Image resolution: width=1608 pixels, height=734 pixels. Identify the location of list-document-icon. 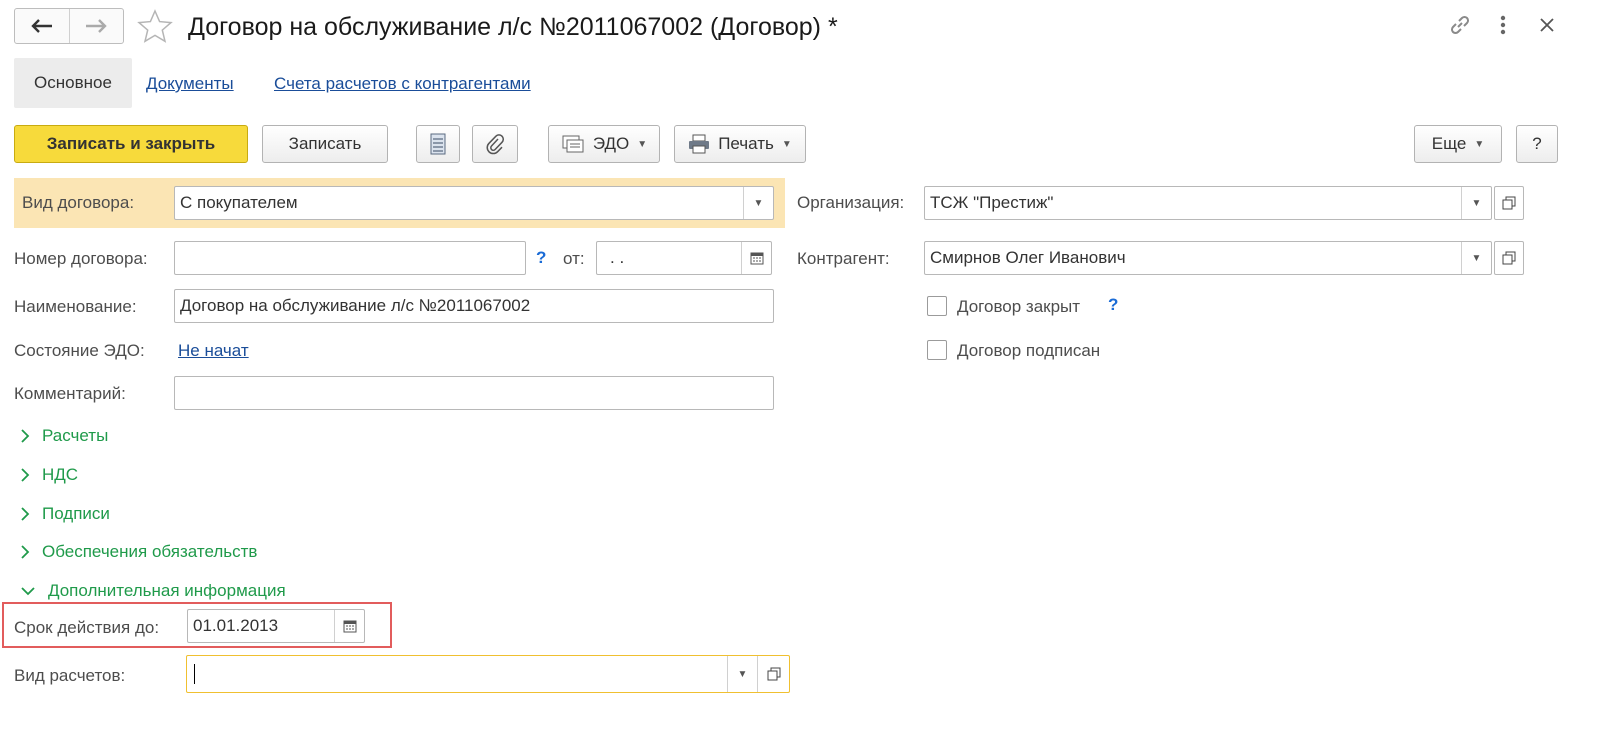
(438, 144).